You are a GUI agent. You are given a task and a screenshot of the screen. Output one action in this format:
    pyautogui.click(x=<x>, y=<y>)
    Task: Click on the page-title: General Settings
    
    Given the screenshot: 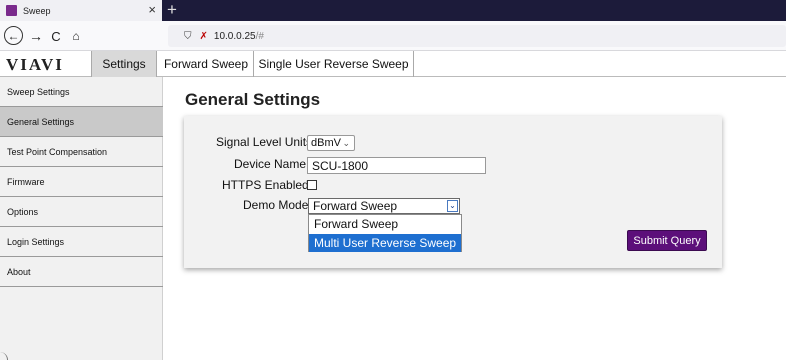 What is the action you would take?
    pyautogui.click(x=253, y=99)
    